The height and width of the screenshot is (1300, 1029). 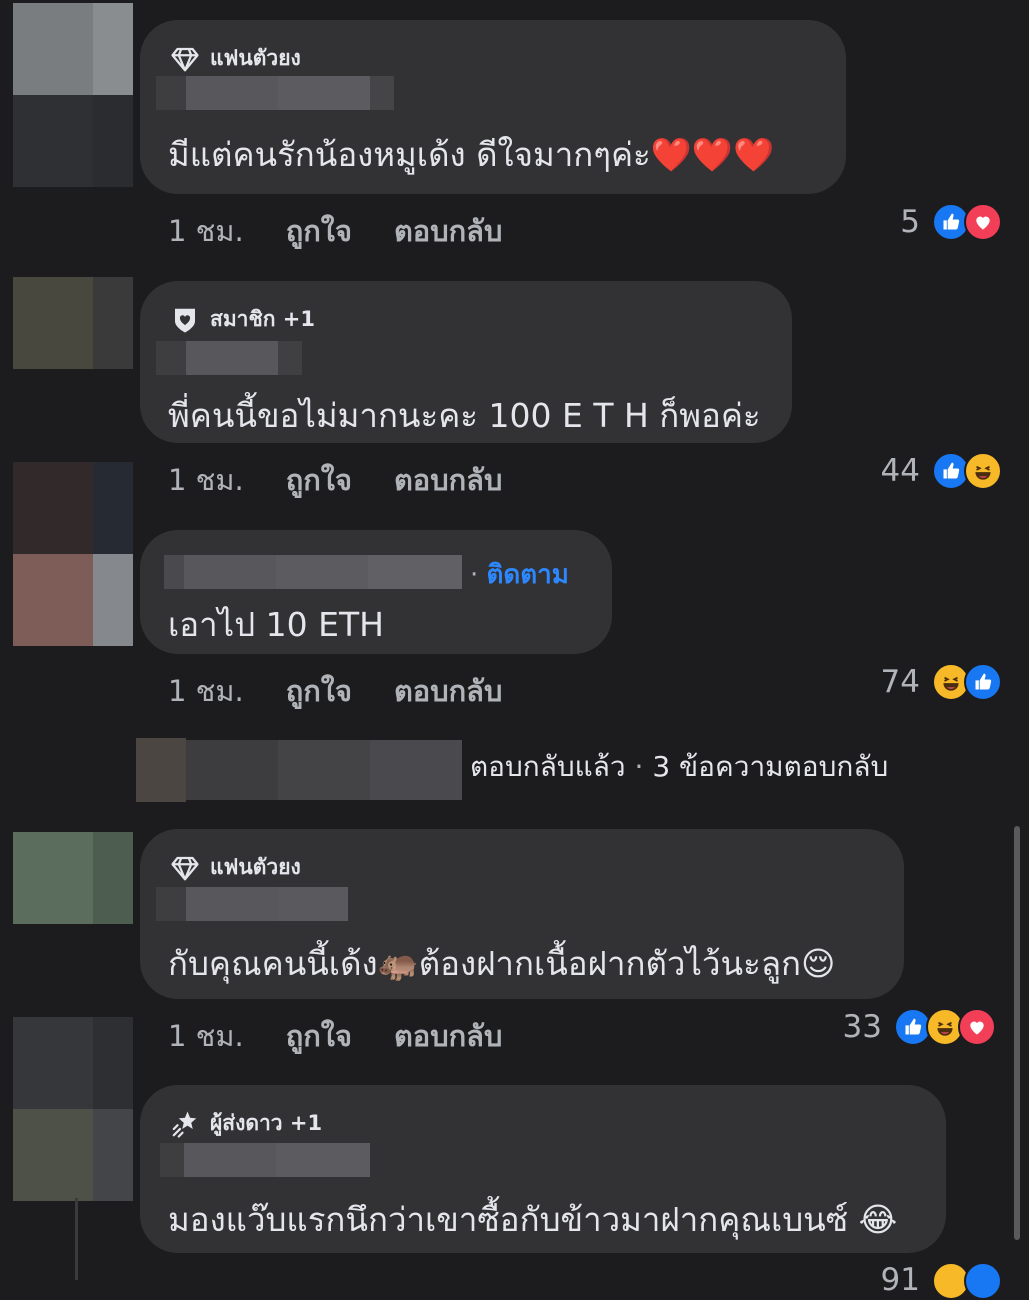 What do you see at coordinates (890, 471) in the screenshot?
I see `reaction-count: 44` at bounding box center [890, 471].